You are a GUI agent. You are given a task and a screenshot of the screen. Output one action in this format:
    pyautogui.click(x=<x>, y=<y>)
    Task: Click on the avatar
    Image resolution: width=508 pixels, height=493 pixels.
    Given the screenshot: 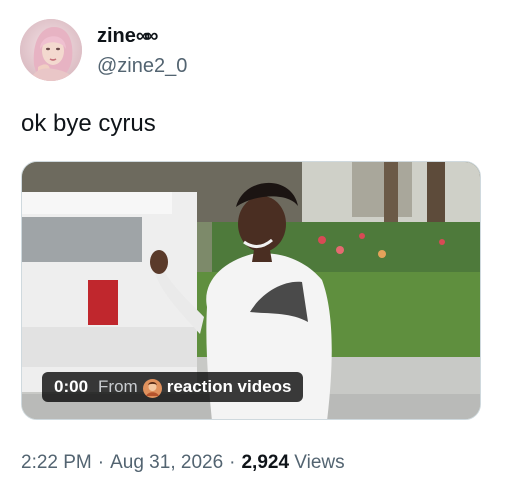 What is the action you would take?
    pyautogui.click(x=51, y=50)
    